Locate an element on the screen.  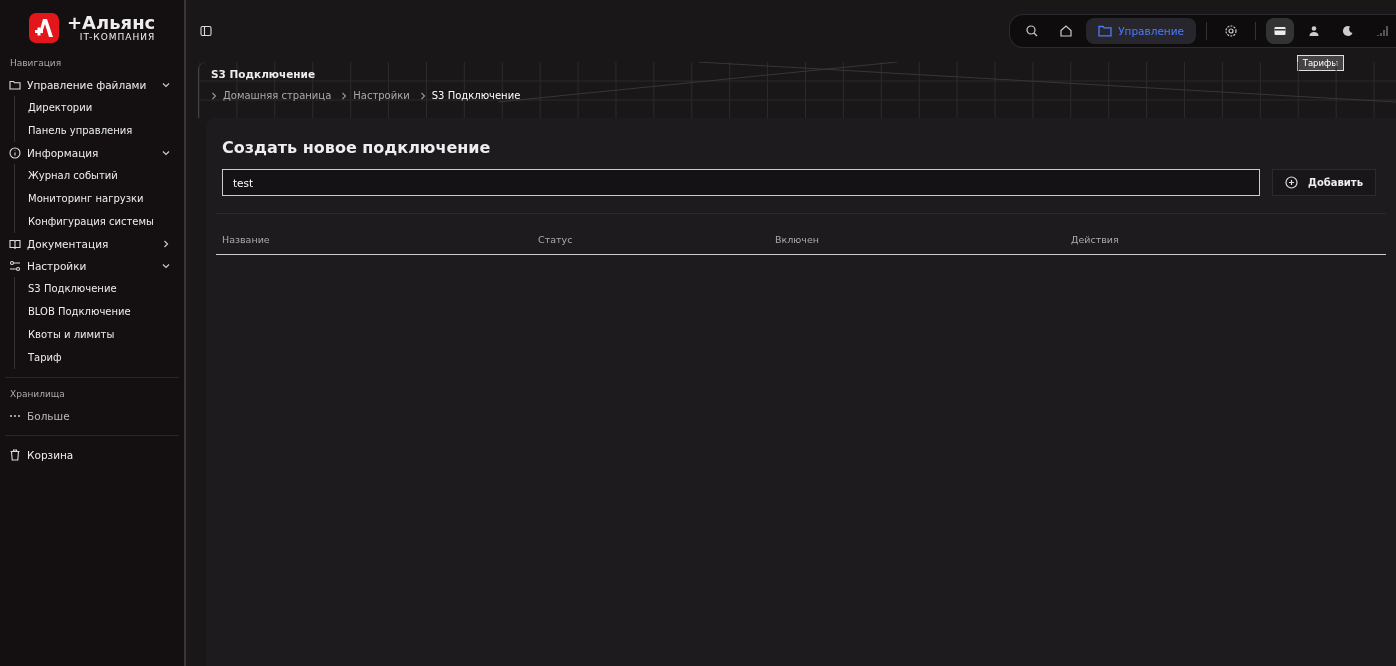
logo-subtitle: IT-КОМПАНИЯ is located at coordinates (117, 37).